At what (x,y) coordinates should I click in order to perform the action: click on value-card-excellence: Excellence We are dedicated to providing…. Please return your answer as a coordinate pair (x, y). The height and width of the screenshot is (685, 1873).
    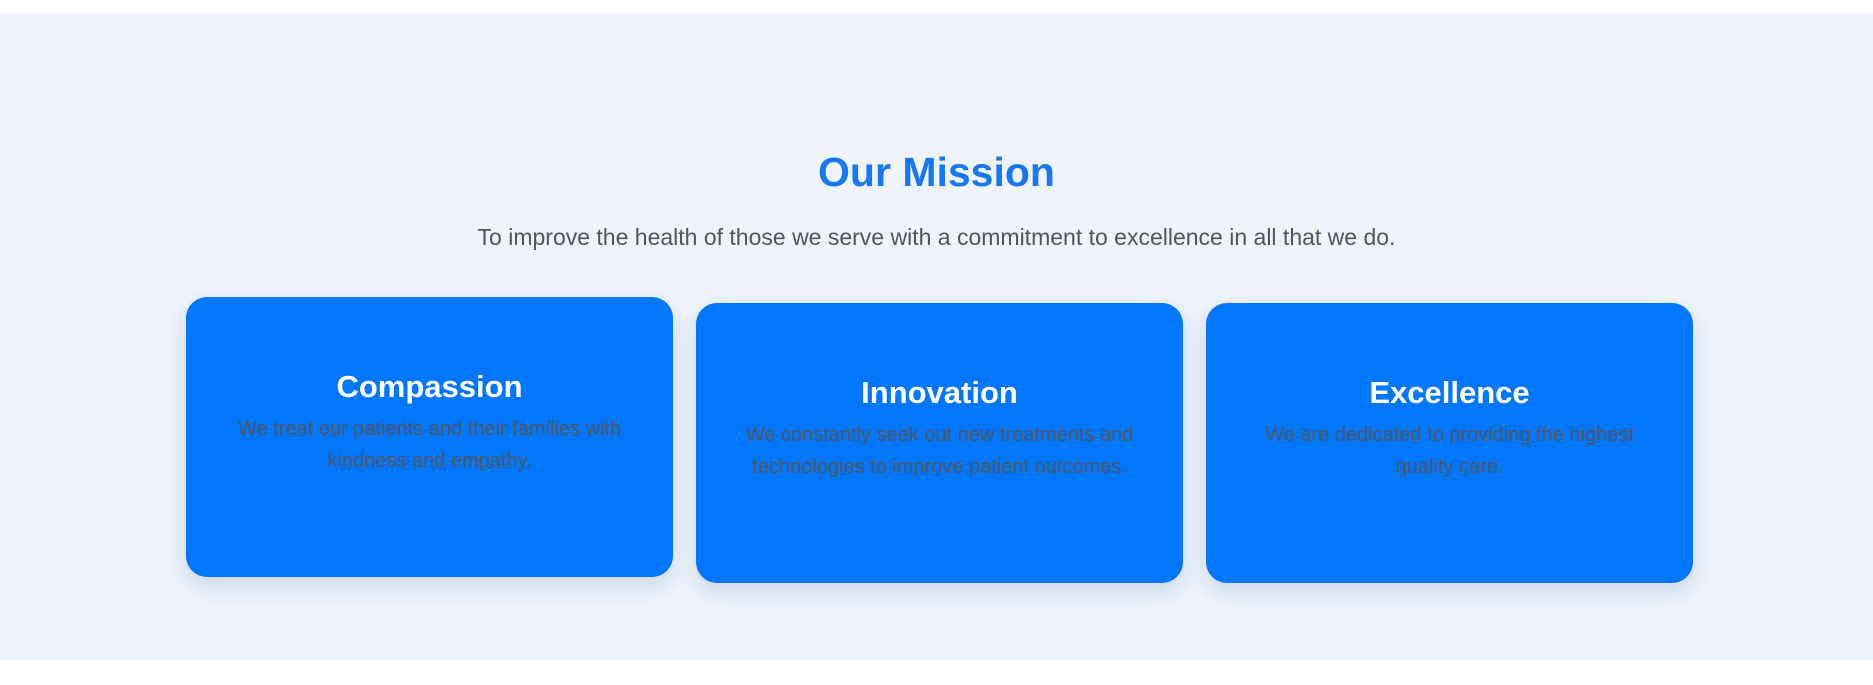
    Looking at the image, I should click on (1449, 443).